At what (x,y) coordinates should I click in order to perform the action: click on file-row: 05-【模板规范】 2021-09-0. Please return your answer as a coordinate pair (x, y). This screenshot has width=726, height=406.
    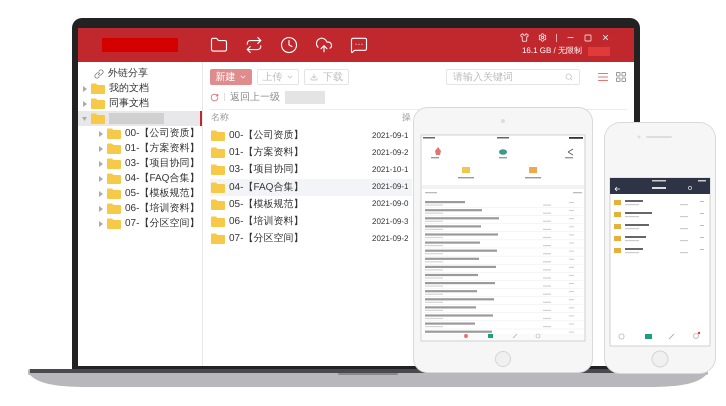
    Looking at the image, I should click on (311, 204).